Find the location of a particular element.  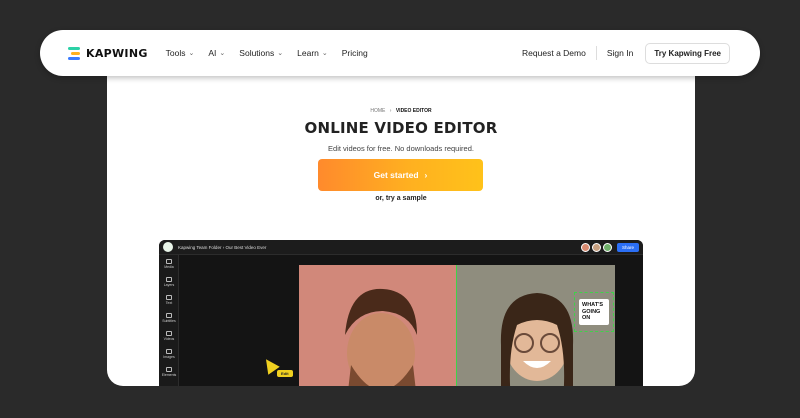

text-icon is located at coordinates (169, 297).